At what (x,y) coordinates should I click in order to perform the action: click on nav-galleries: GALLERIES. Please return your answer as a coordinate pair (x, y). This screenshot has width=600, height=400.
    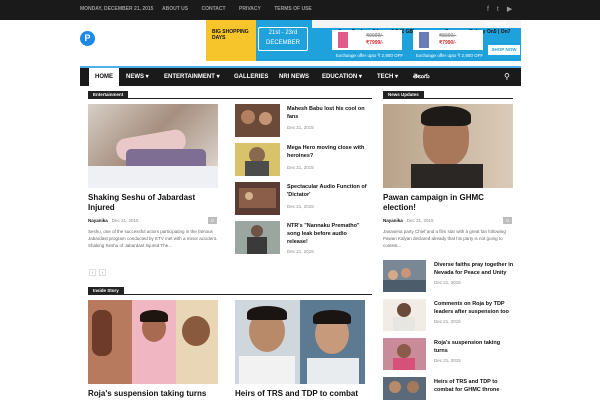
    Looking at the image, I should click on (251, 77).